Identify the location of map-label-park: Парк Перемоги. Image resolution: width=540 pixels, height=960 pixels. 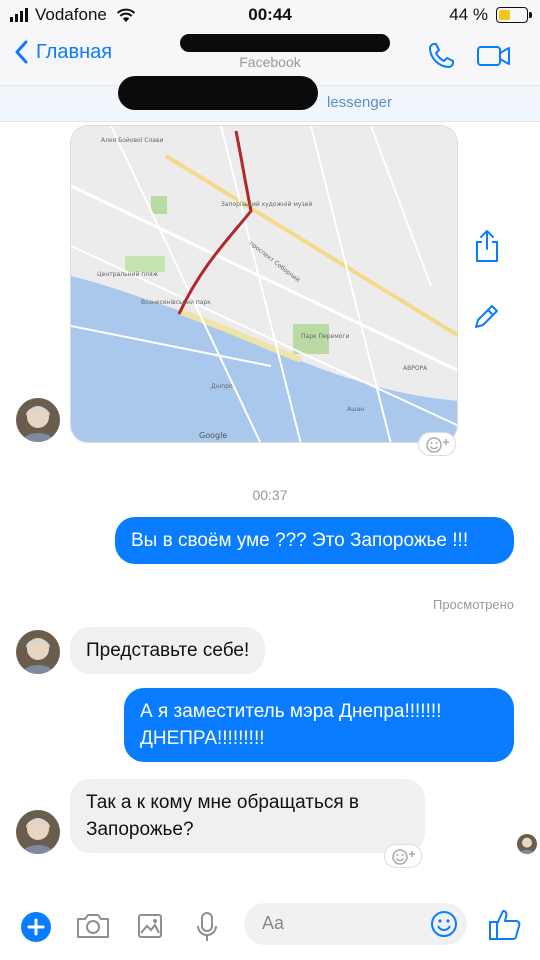
(325, 336).